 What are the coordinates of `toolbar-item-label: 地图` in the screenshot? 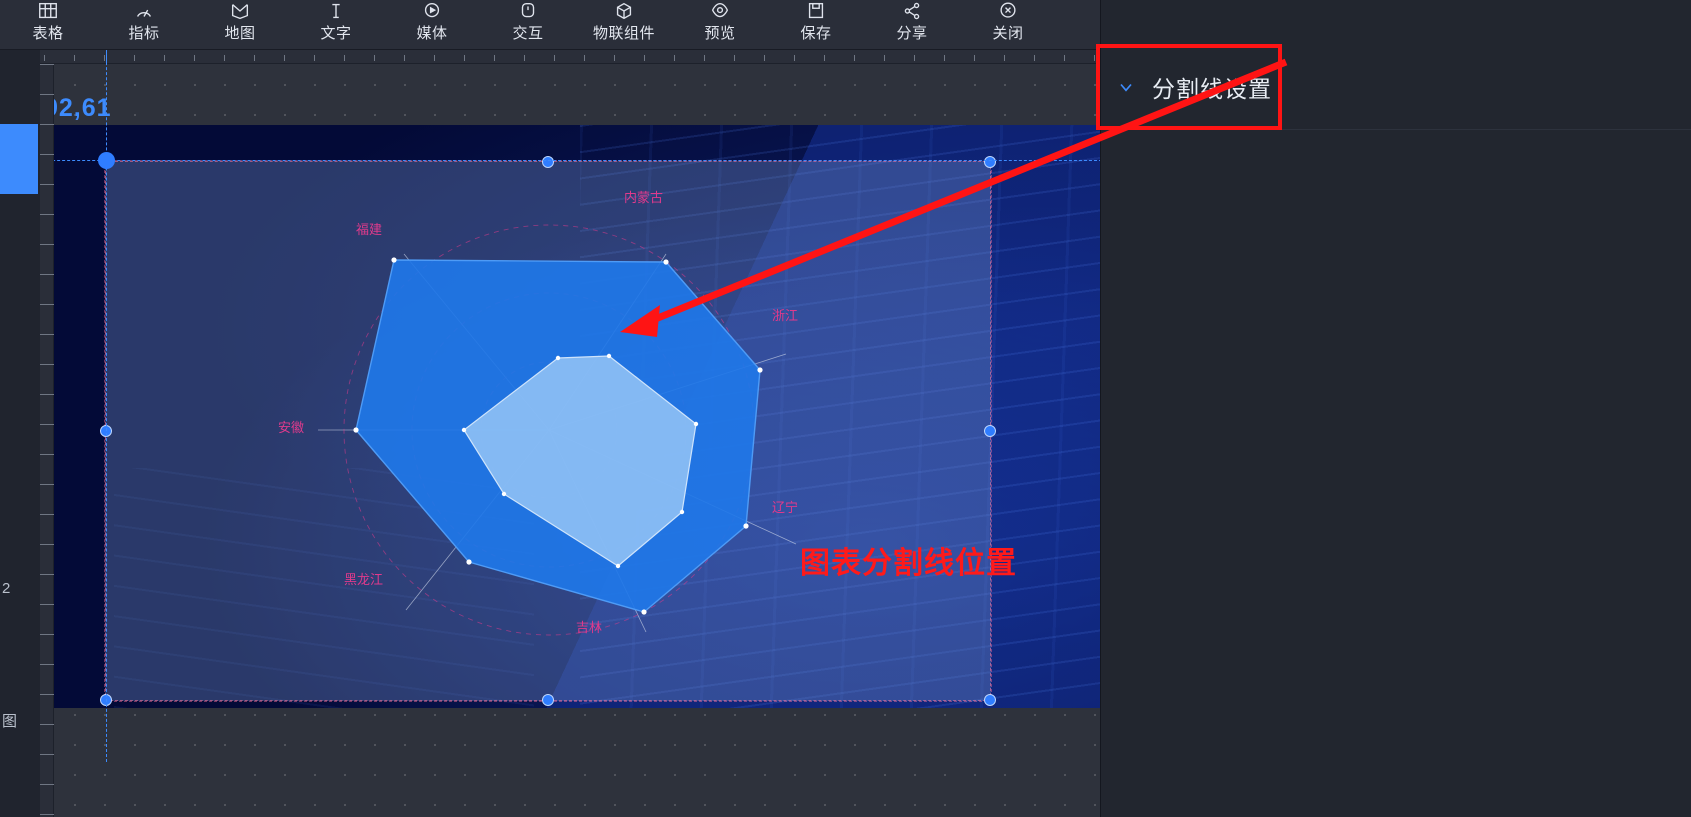 It's located at (240, 33).